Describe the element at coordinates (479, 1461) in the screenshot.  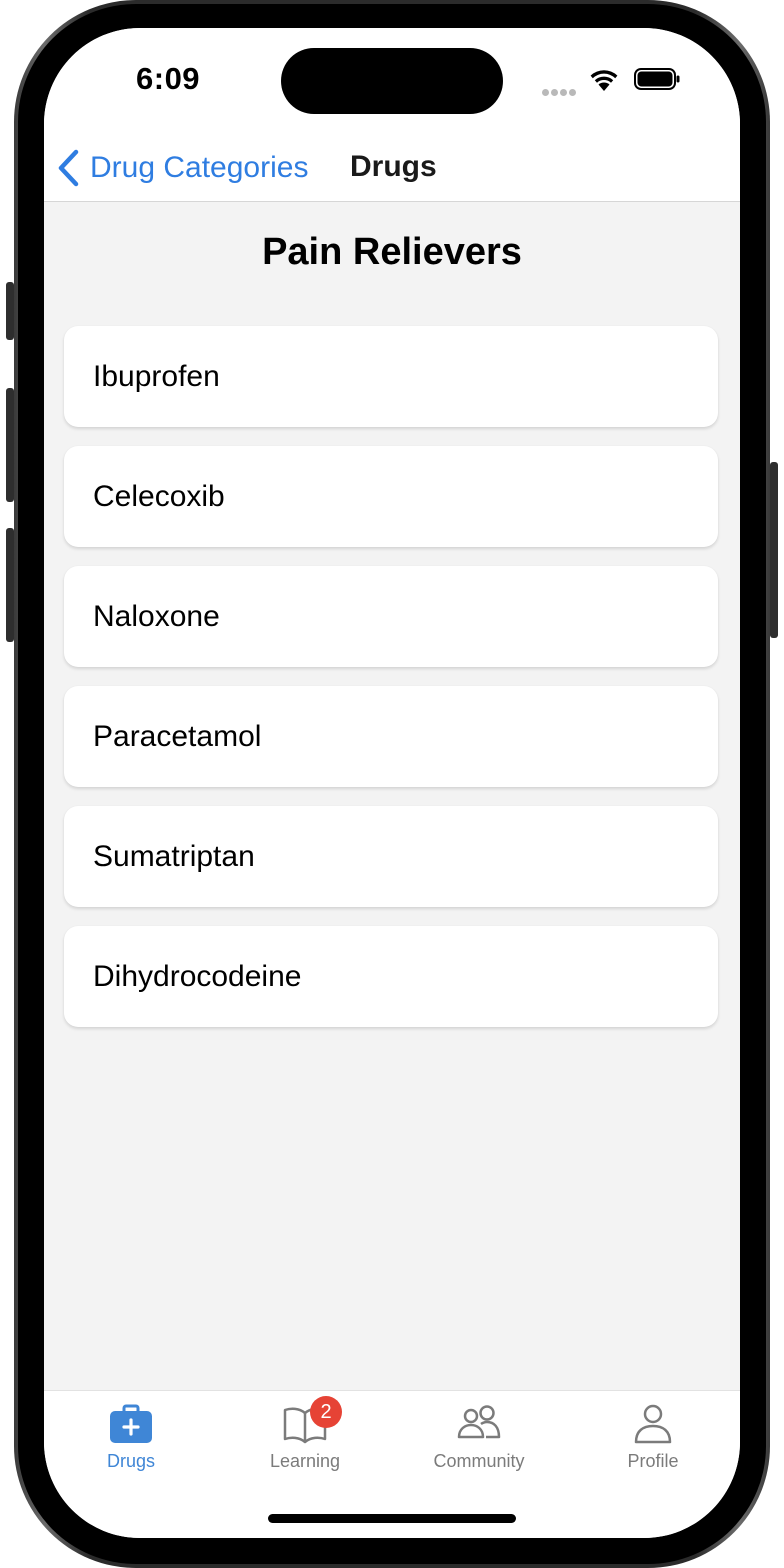
I see `tab-label: Community` at that location.